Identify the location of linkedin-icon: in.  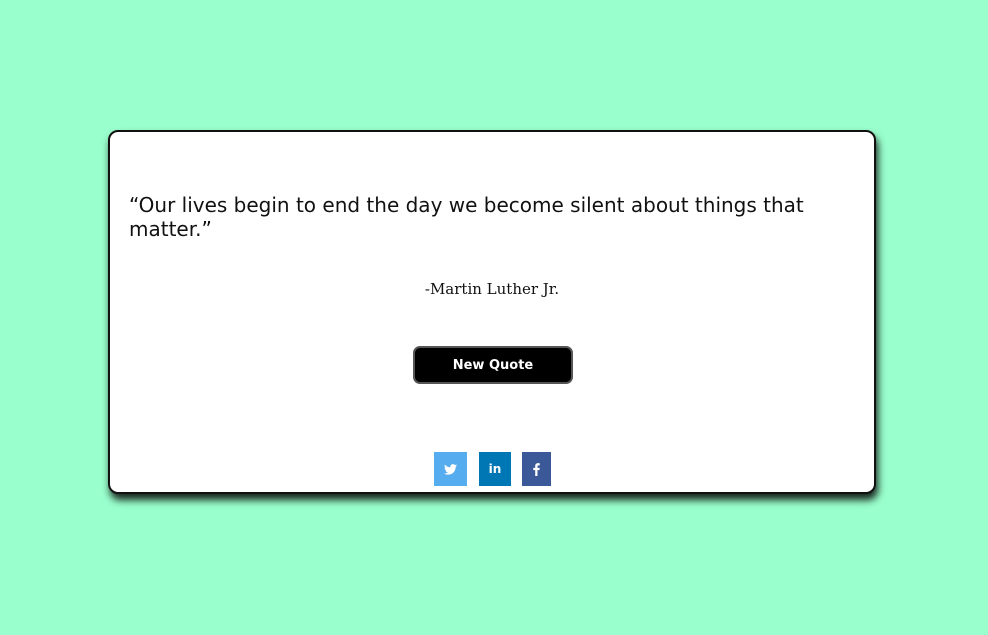
(495, 469).